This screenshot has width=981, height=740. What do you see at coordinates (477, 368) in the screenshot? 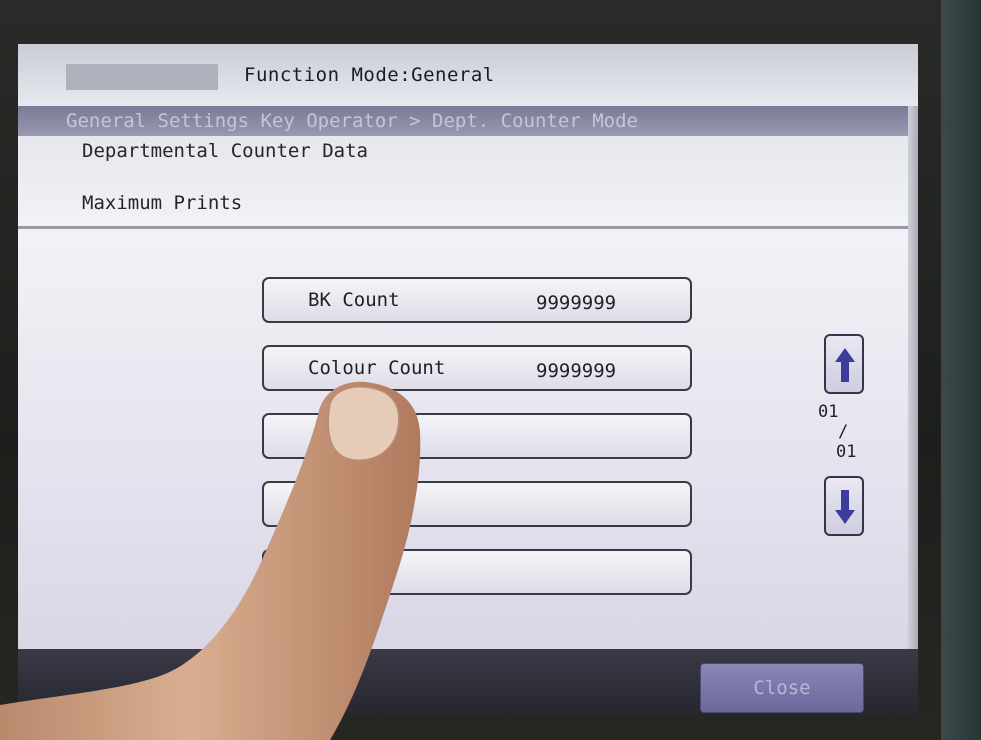
I see `colour-count-button: Colour Count 9999999` at bounding box center [477, 368].